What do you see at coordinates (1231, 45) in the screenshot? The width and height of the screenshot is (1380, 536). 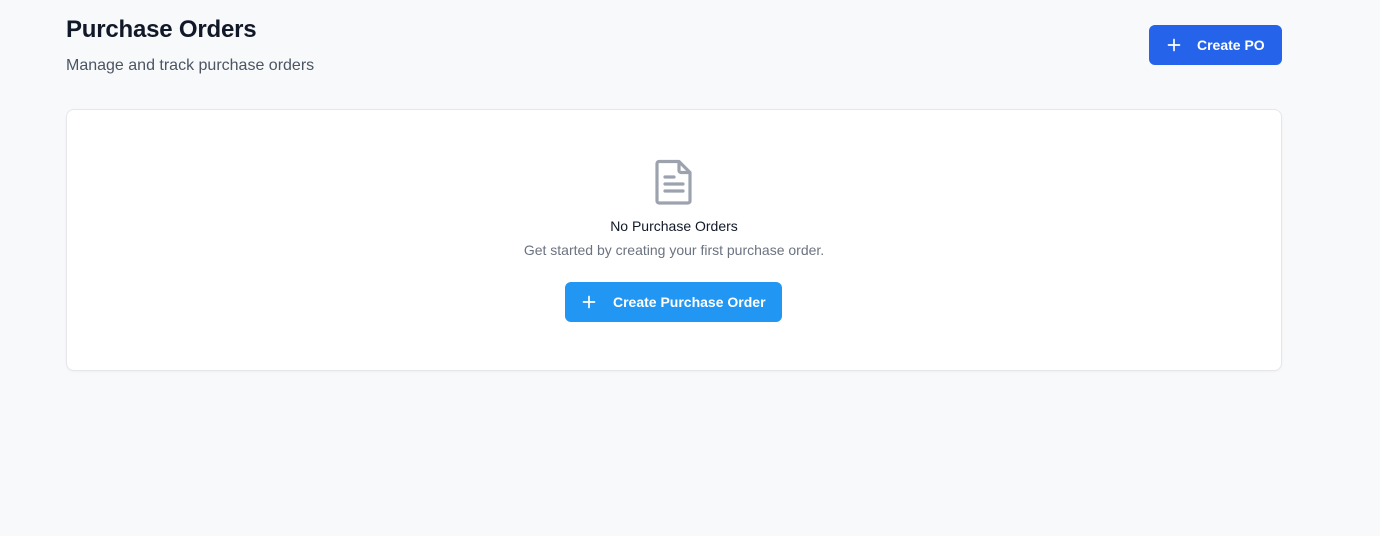 I see `create-po-label: Create PO` at bounding box center [1231, 45].